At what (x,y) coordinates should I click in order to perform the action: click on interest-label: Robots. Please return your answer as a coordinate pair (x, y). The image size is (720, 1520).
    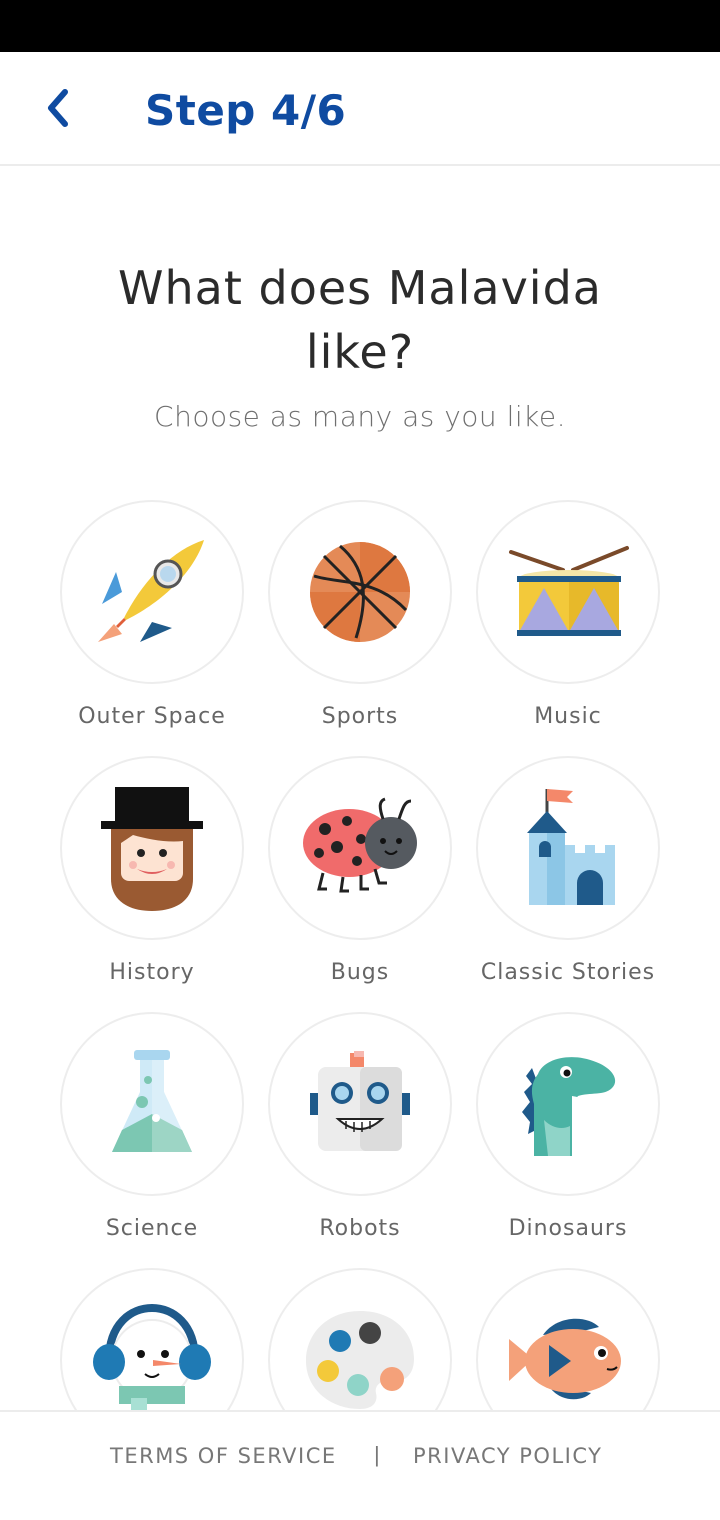
    Looking at the image, I should click on (360, 1228).